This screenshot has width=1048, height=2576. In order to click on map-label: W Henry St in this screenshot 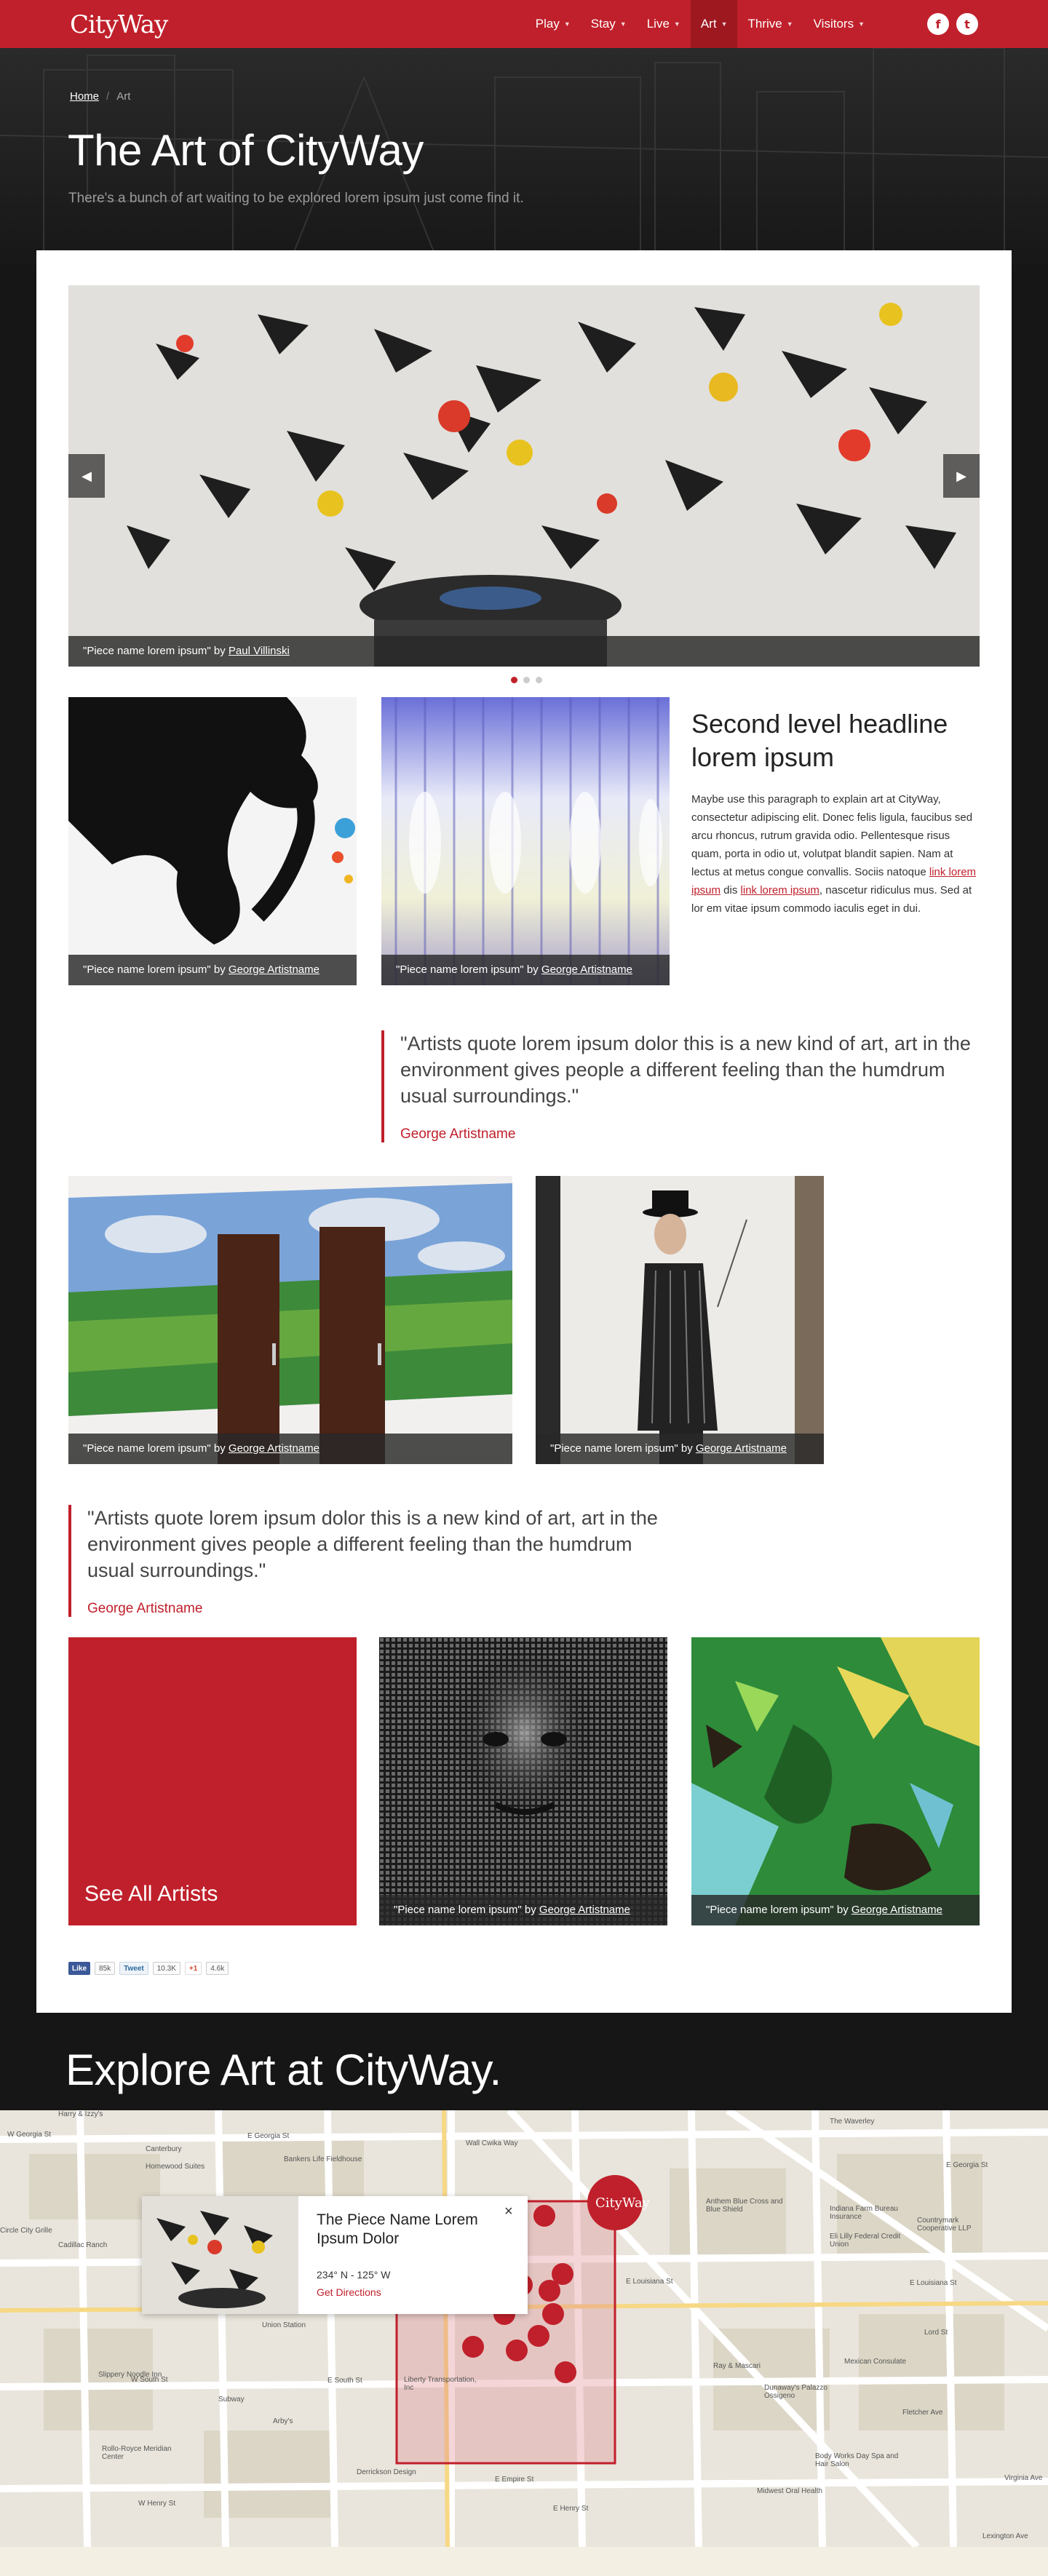, I will do `click(157, 2504)`.